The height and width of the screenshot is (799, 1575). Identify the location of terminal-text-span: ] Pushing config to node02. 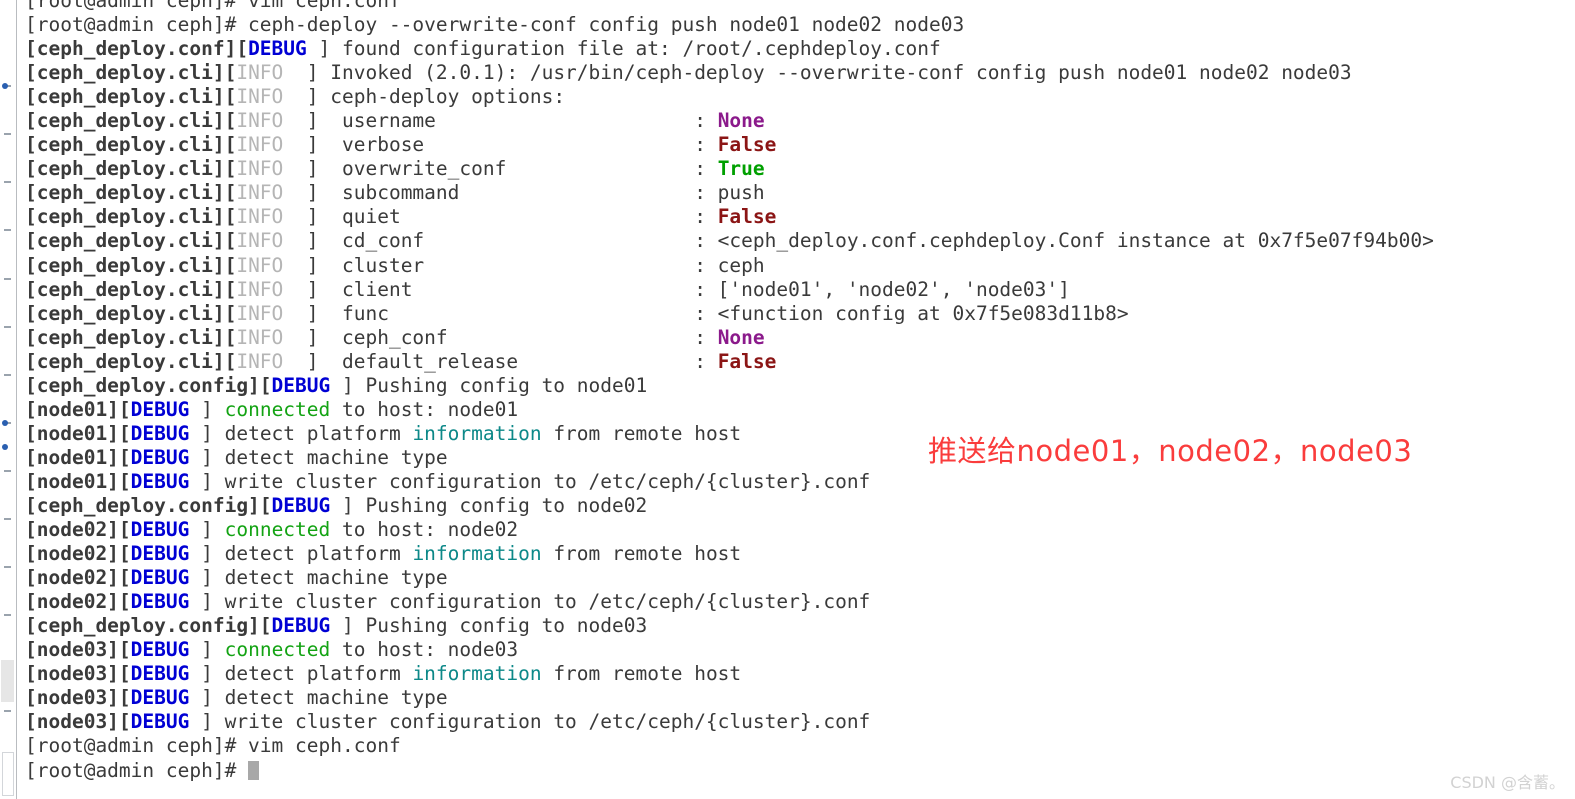
(489, 505).